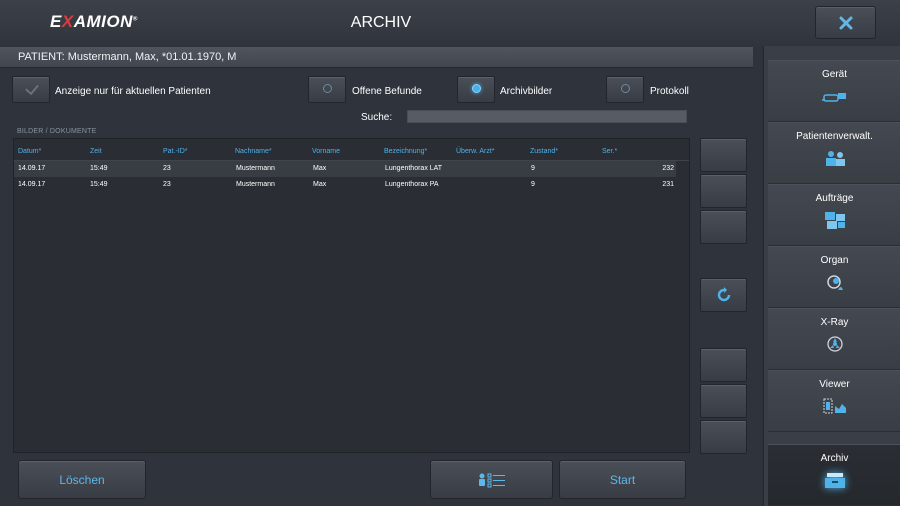  I want to click on patient-list-button, so click(491, 479).